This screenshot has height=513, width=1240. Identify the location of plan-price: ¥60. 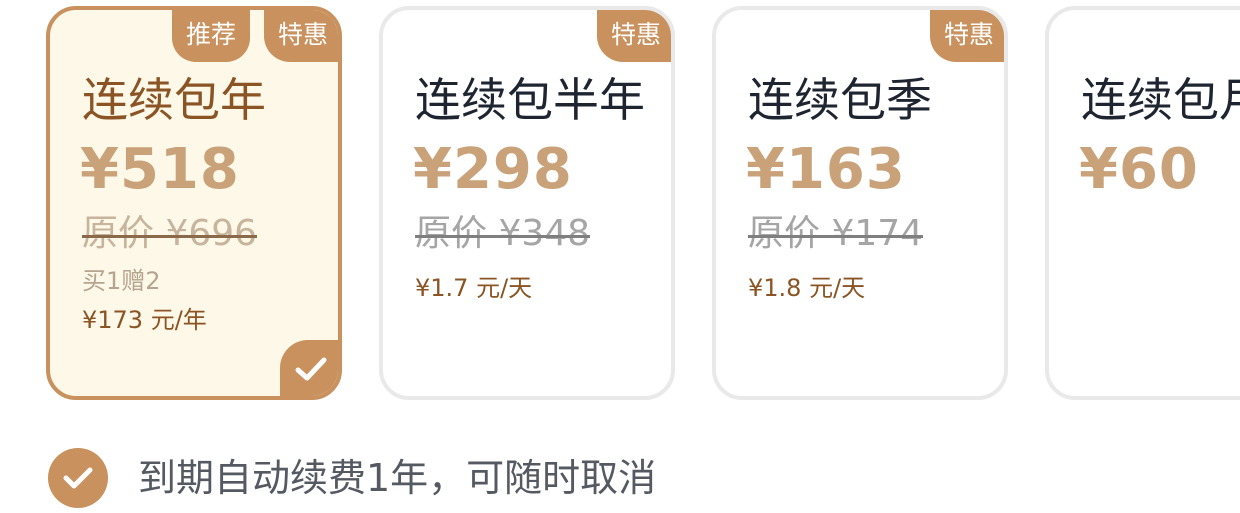
(1139, 169).